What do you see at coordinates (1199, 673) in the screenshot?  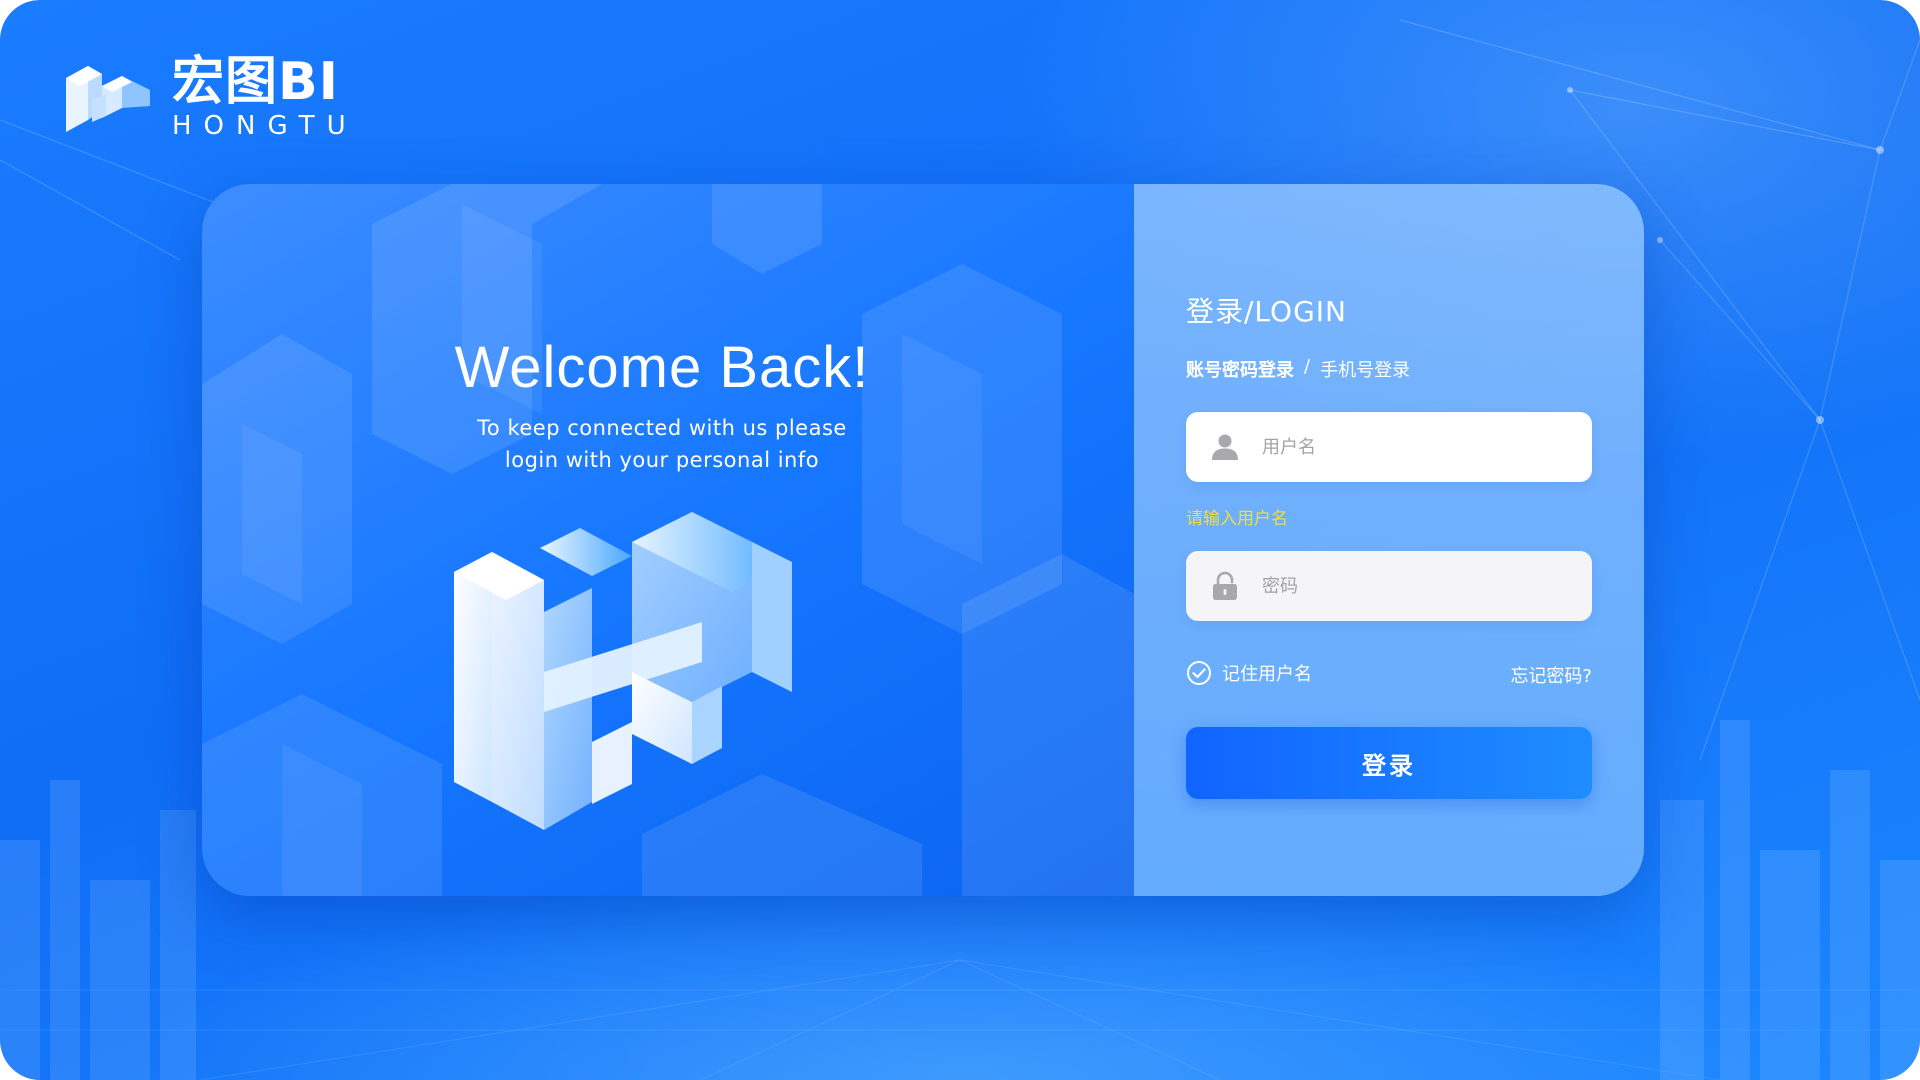 I see `check-circle-icon` at bounding box center [1199, 673].